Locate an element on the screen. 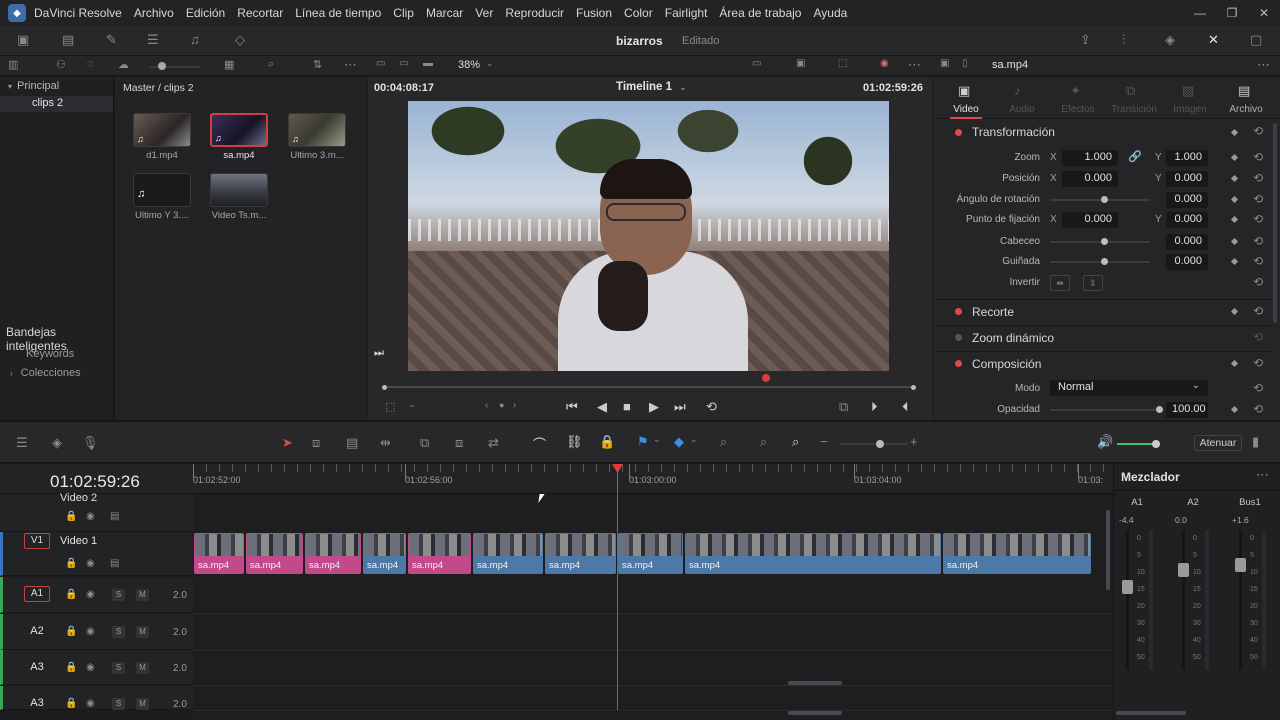 The width and height of the screenshot is (1280, 720). list-icon: ☰ is located at coordinates (153, 40).